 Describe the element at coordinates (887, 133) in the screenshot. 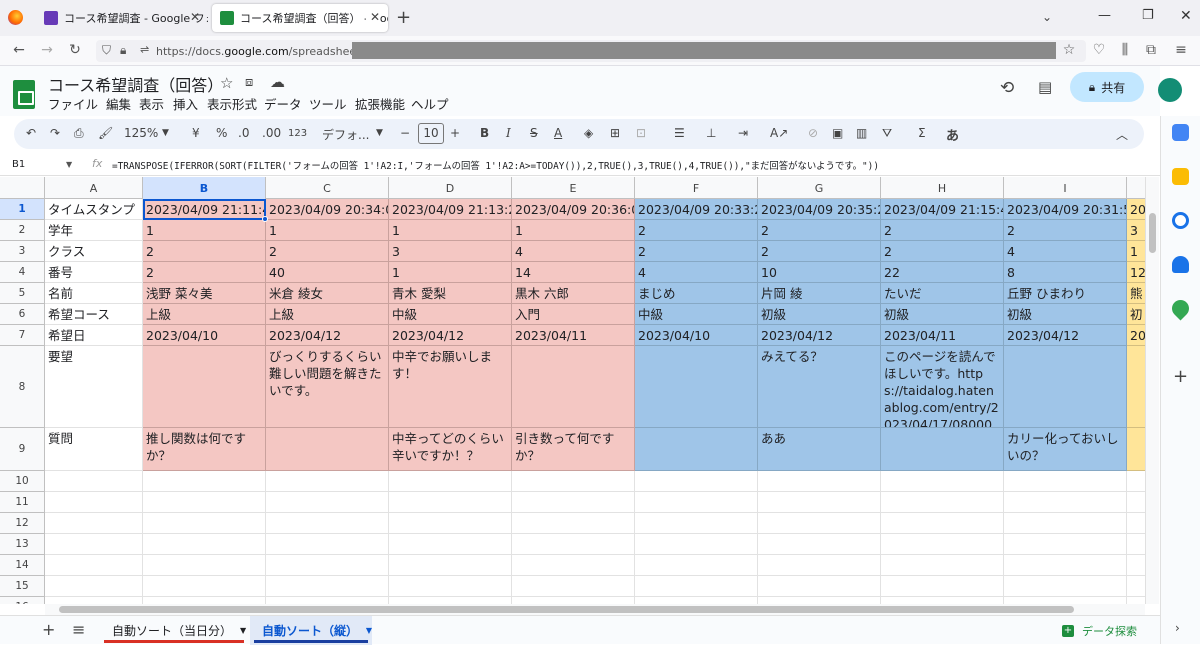

I see `filter-icon: ⛛` at that location.